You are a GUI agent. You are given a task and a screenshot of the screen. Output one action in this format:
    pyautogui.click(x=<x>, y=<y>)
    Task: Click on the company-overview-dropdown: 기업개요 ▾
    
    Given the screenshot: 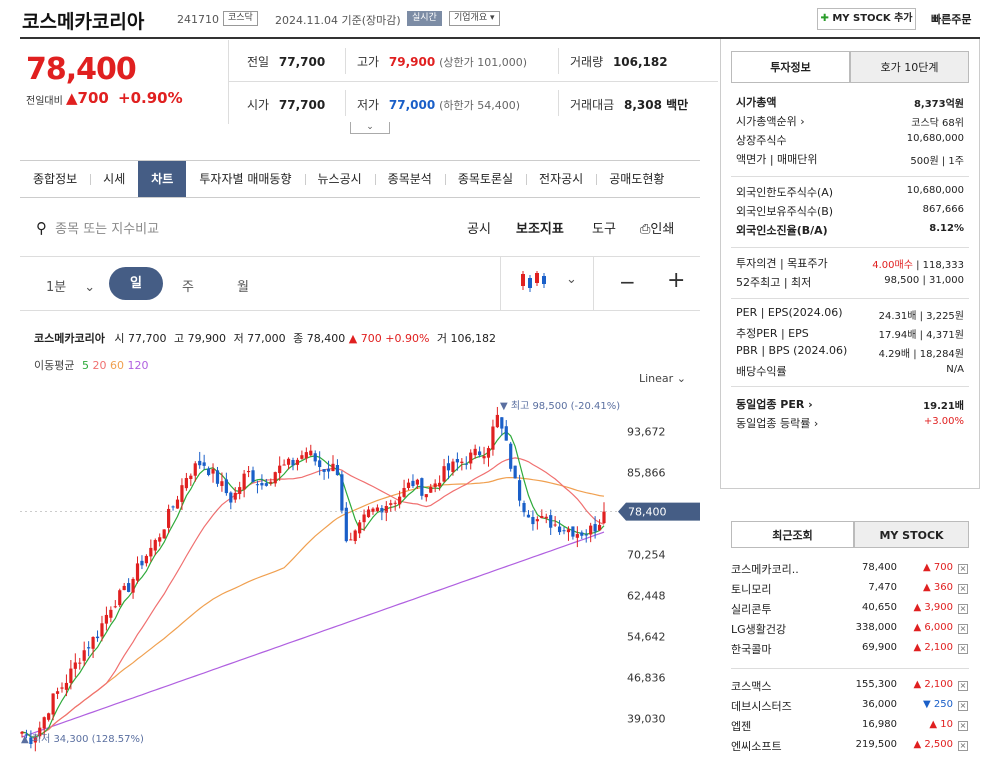 What is the action you would take?
    pyautogui.click(x=474, y=18)
    